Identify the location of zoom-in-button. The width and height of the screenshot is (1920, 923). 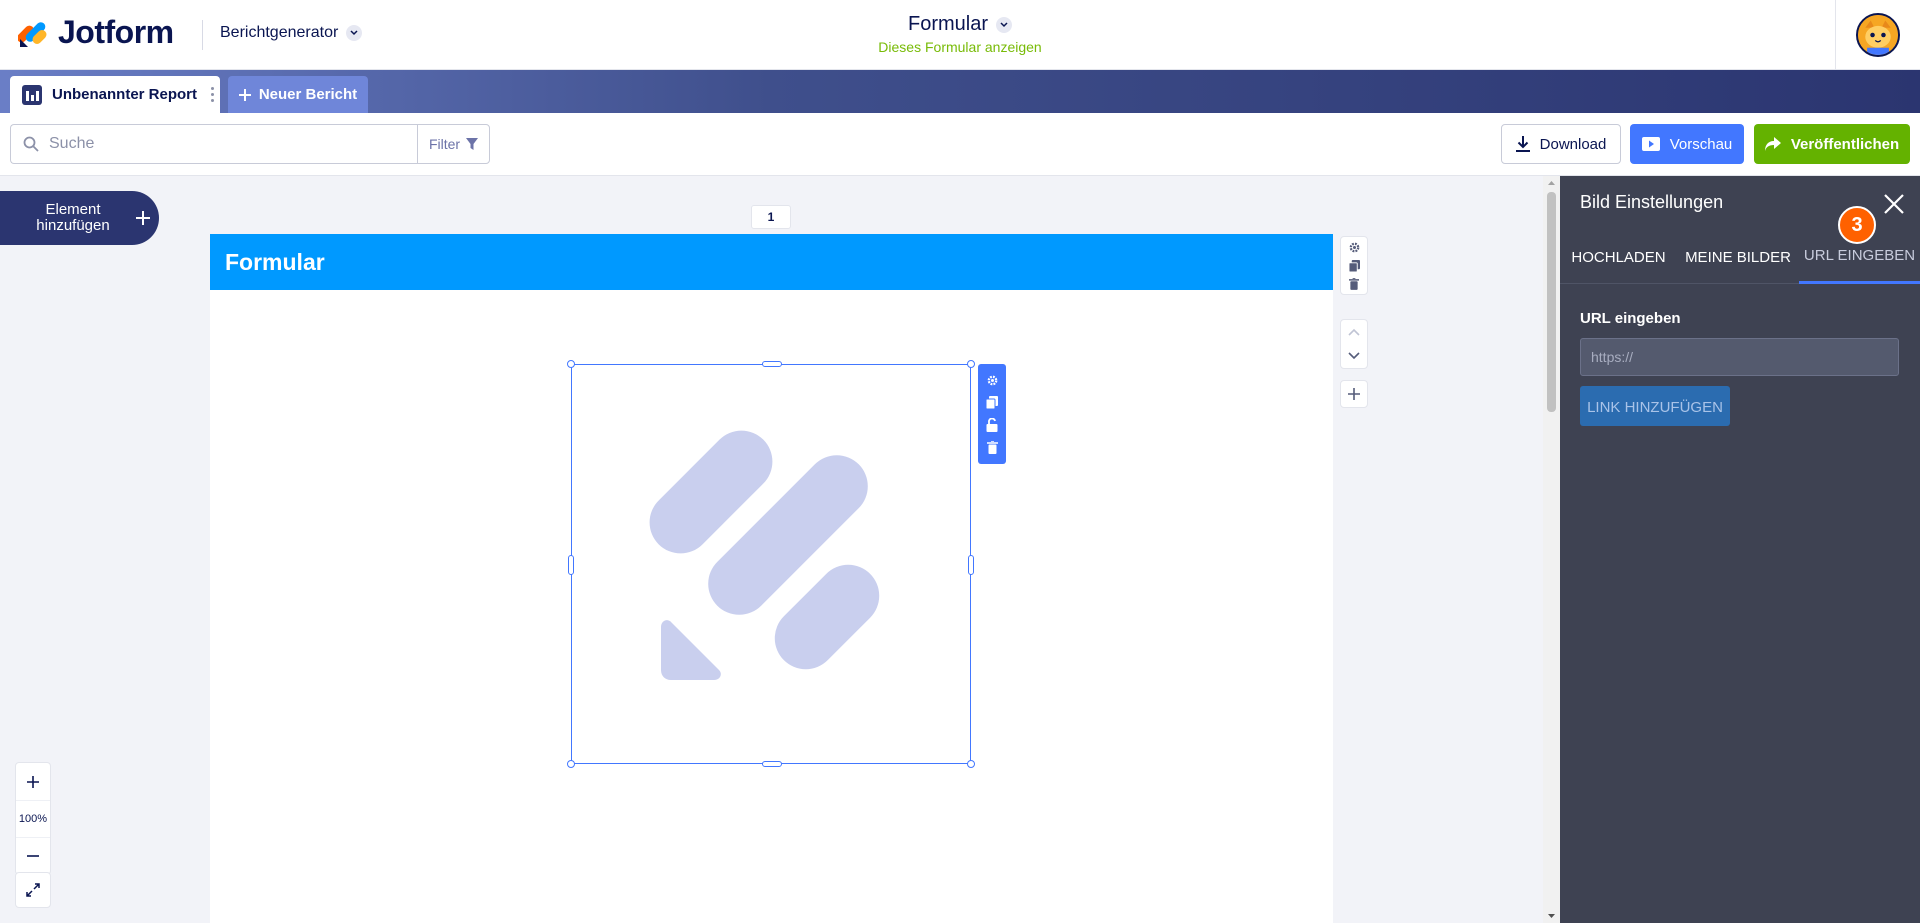
(33, 781).